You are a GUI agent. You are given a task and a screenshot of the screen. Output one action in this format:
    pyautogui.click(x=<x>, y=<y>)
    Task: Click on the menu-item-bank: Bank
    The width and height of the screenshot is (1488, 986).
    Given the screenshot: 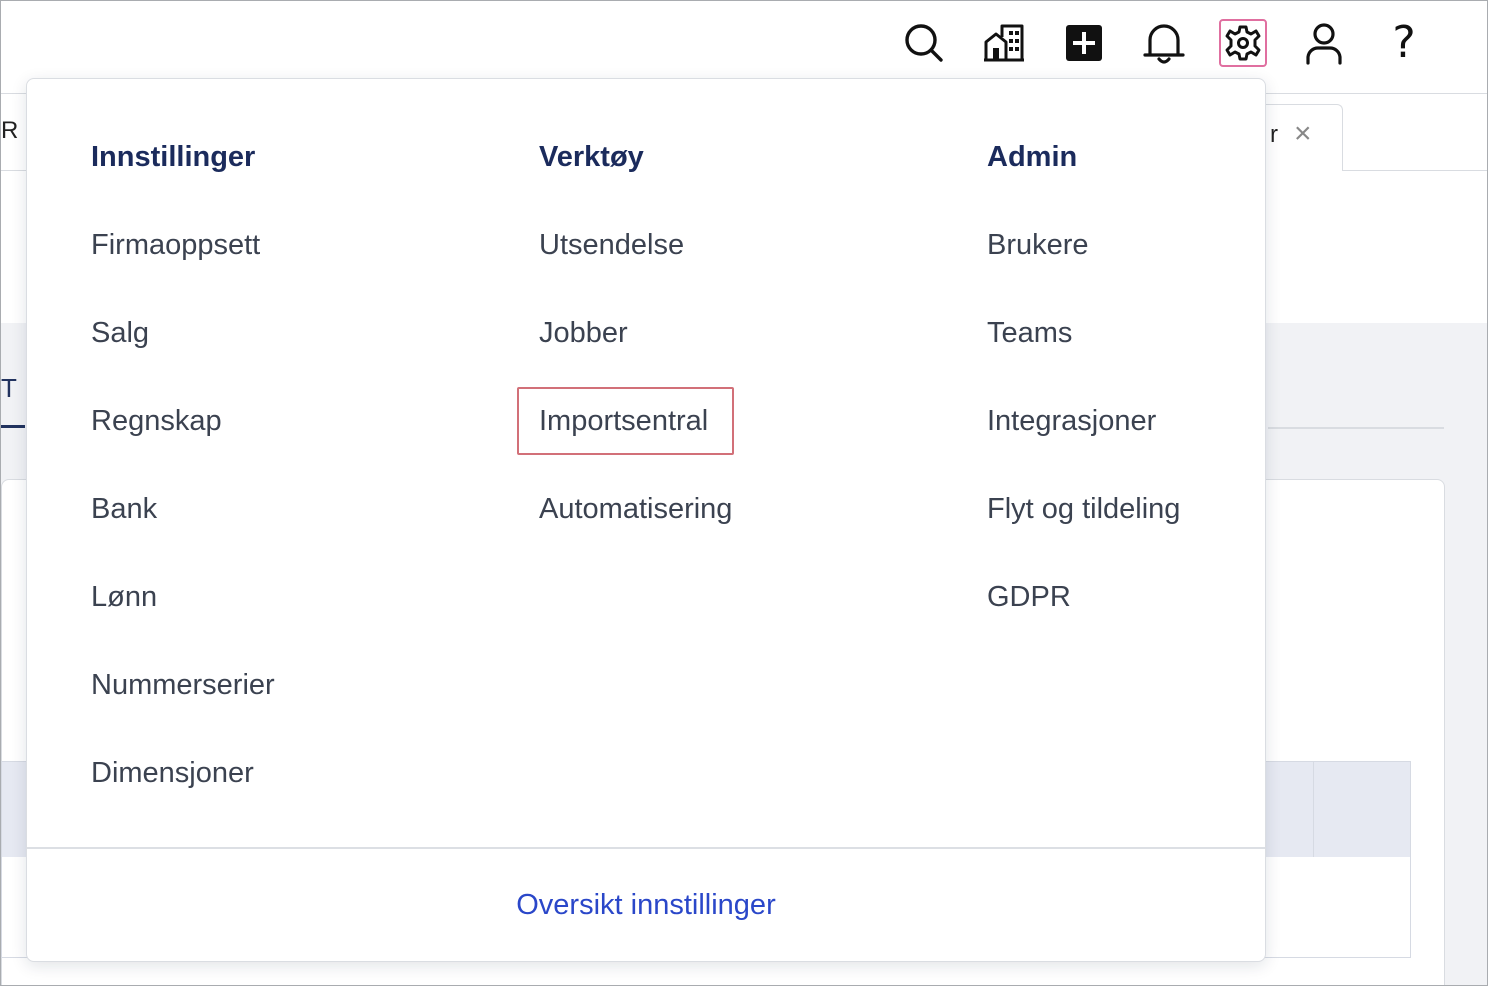 What is the action you would take?
    pyautogui.click(x=183, y=509)
    